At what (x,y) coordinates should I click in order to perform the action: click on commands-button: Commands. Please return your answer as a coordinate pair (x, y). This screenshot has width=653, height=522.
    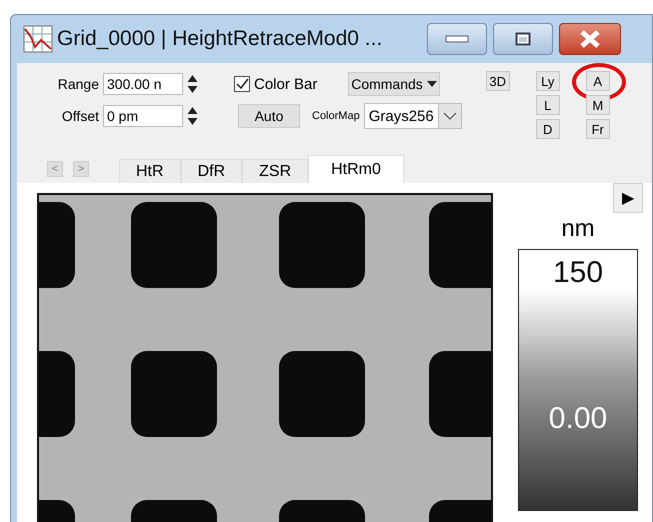
    Looking at the image, I should click on (394, 84).